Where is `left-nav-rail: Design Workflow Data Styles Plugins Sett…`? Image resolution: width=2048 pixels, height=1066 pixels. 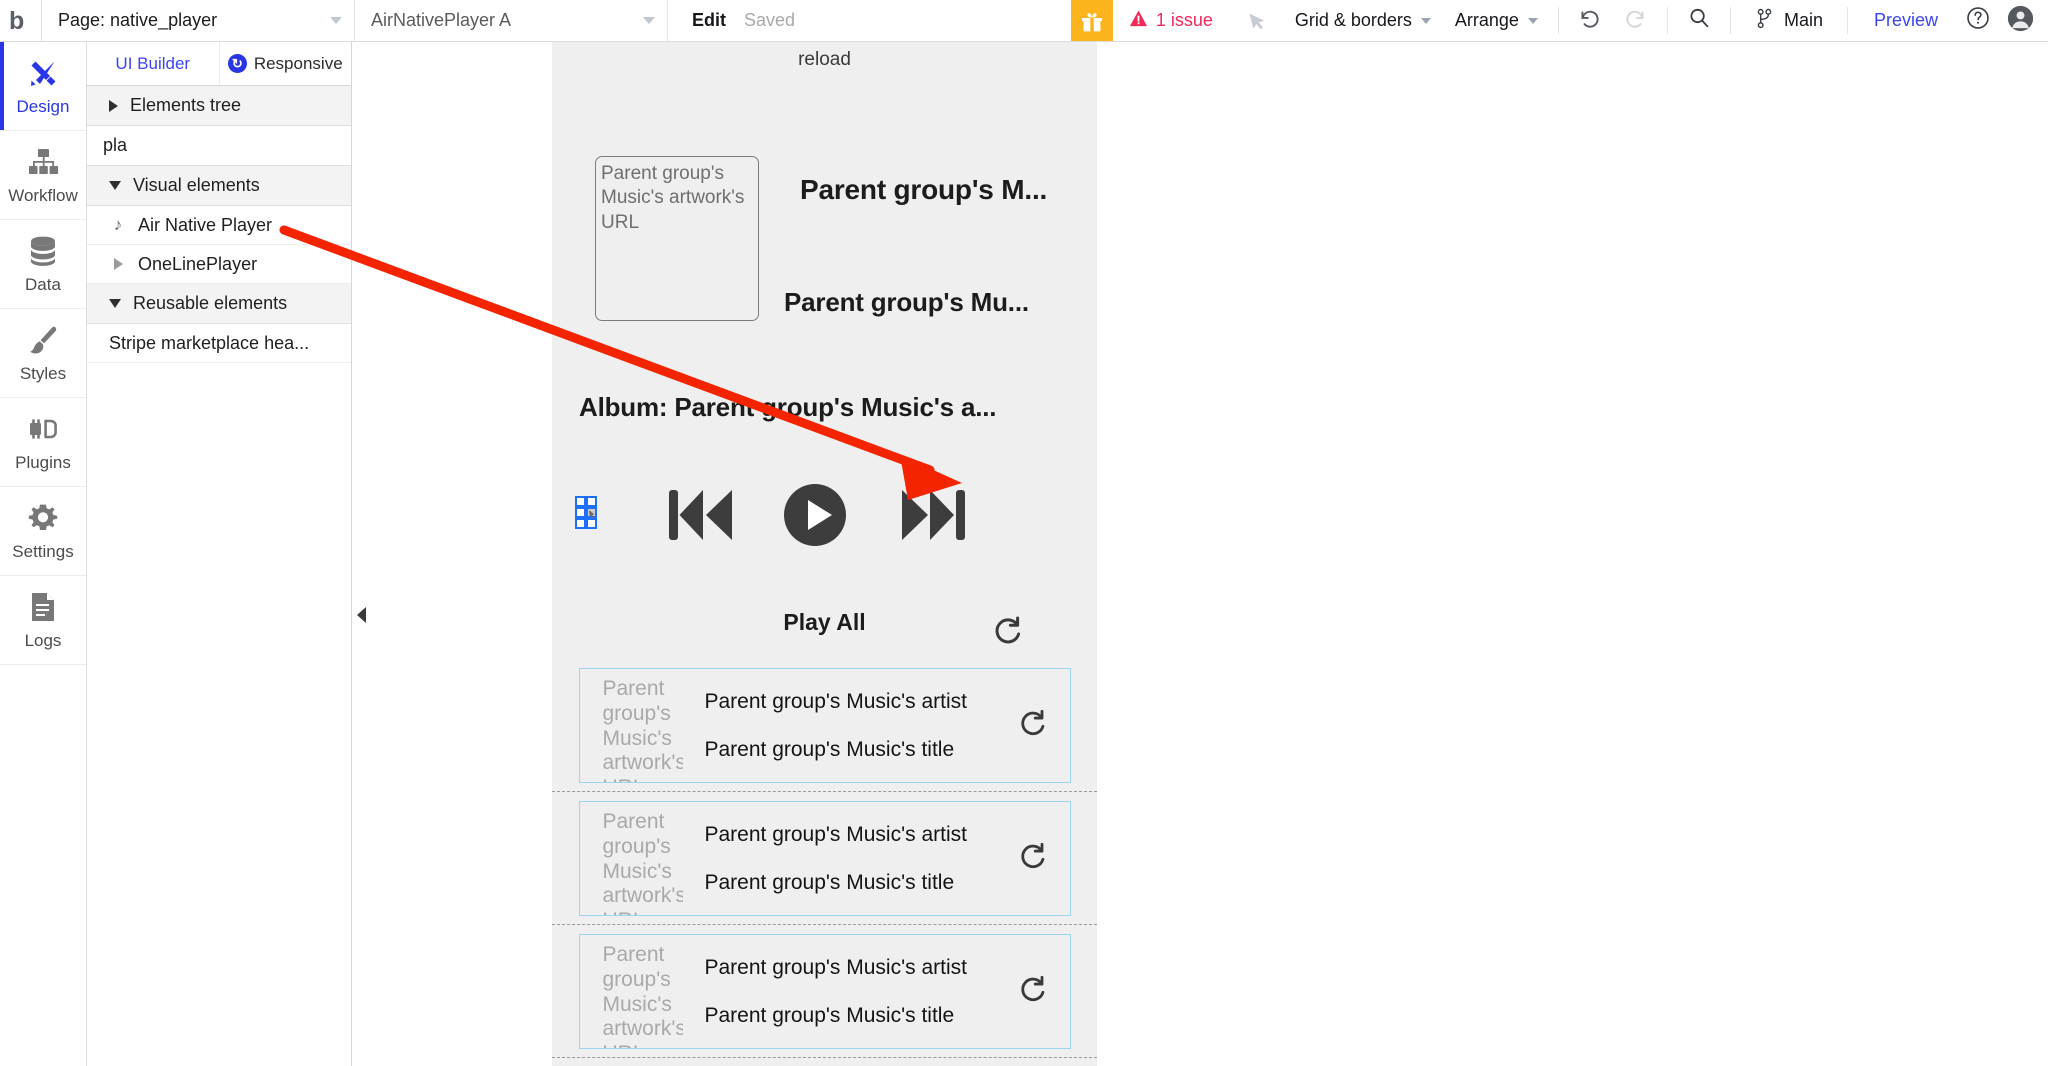 left-nav-rail: Design Workflow Data Styles Plugins Sett… is located at coordinates (43, 554).